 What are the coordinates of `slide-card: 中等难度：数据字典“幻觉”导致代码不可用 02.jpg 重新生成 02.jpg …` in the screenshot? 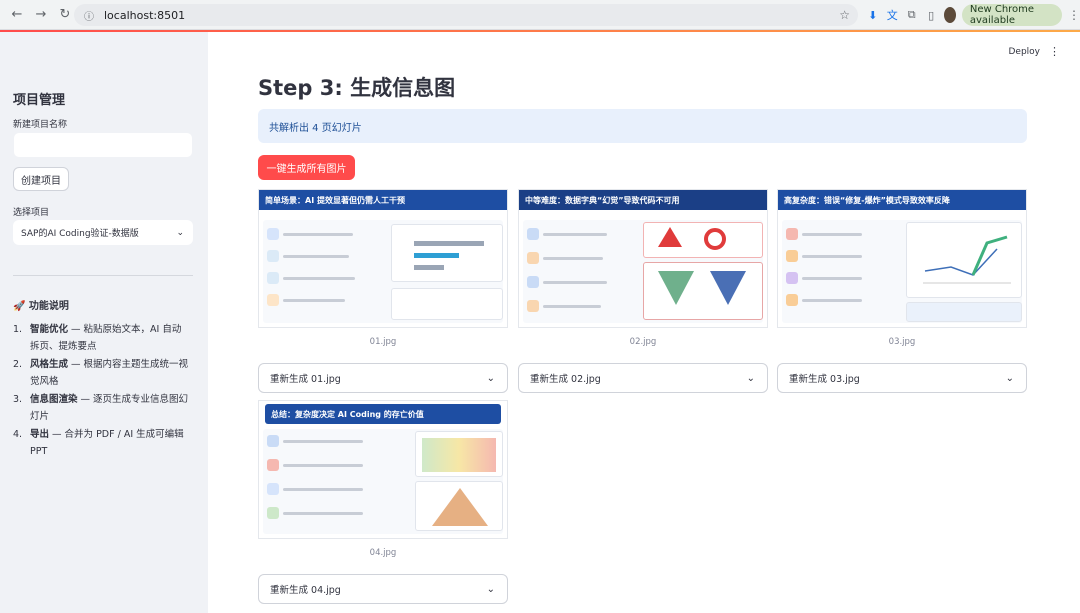 It's located at (643, 291).